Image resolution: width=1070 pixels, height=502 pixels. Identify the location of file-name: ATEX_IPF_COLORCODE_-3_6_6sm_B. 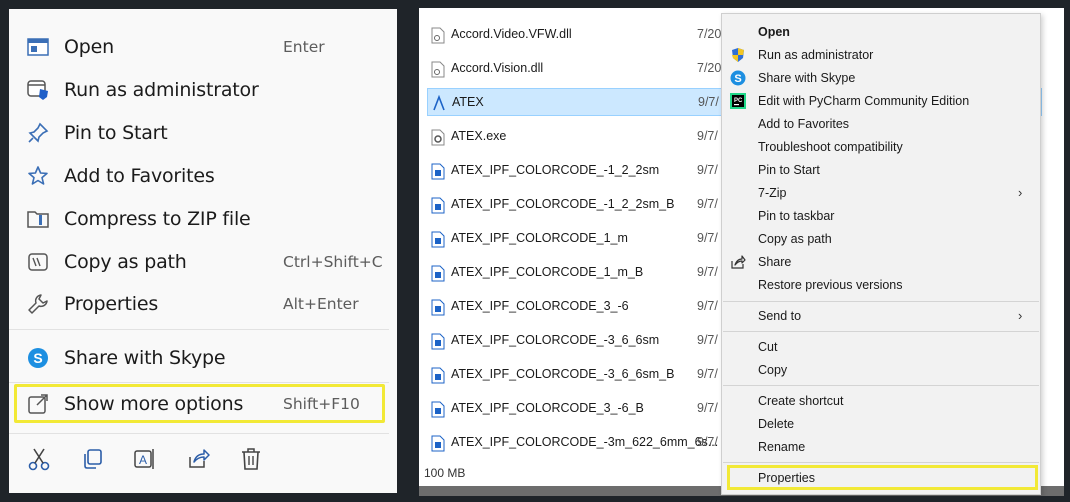
(563, 374).